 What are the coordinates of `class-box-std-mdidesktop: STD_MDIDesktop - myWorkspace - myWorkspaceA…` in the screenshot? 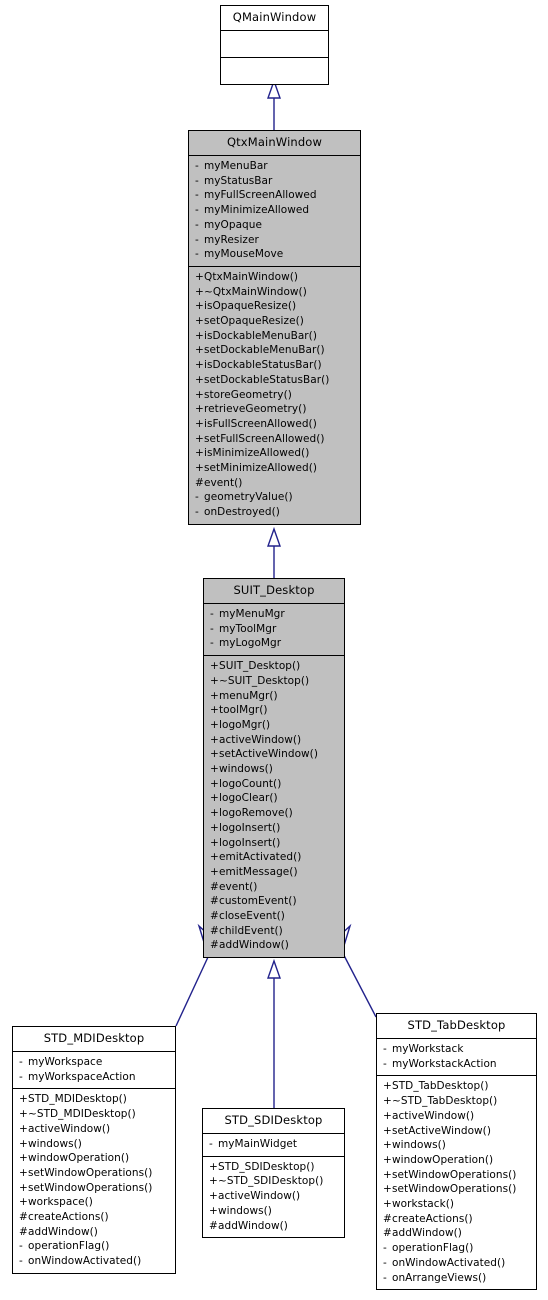 It's located at (94, 1150).